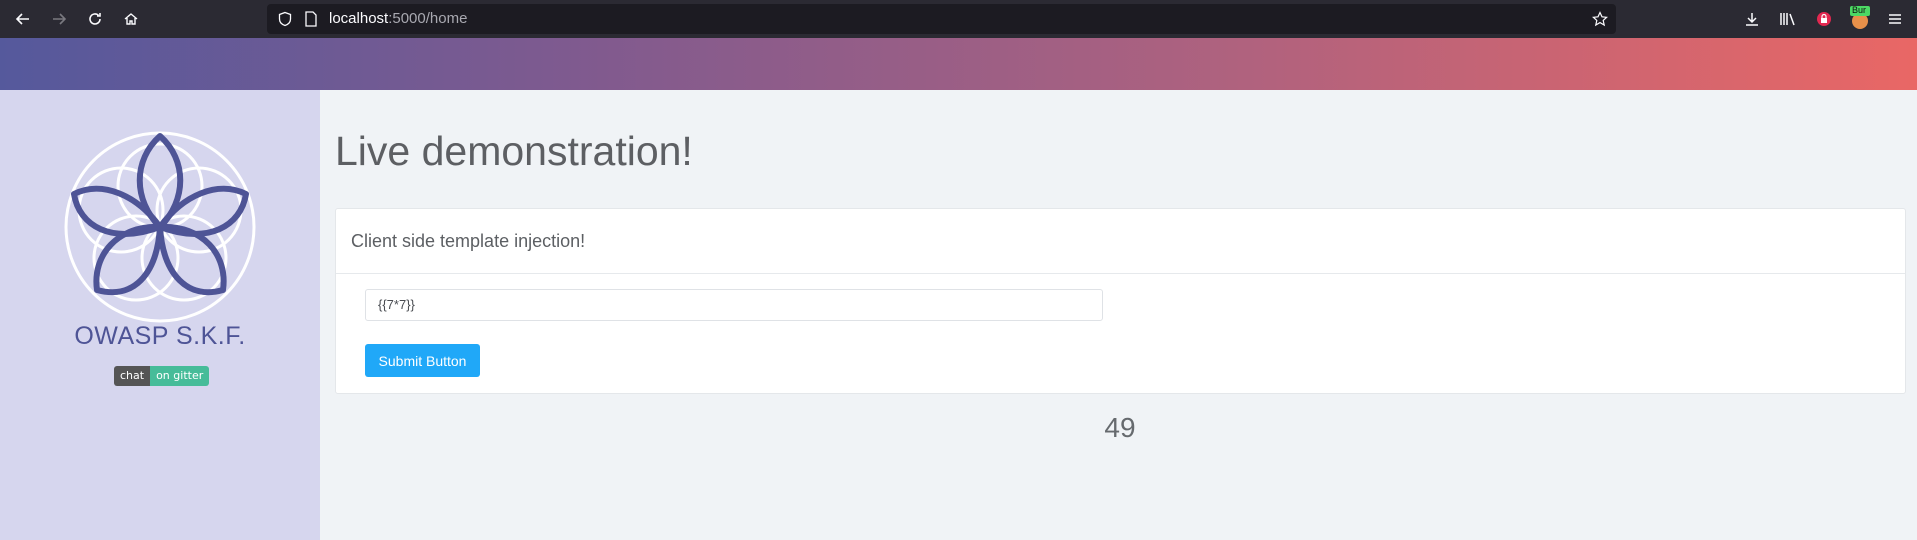 The height and width of the screenshot is (540, 1917). I want to click on home-icon, so click(131, 19).